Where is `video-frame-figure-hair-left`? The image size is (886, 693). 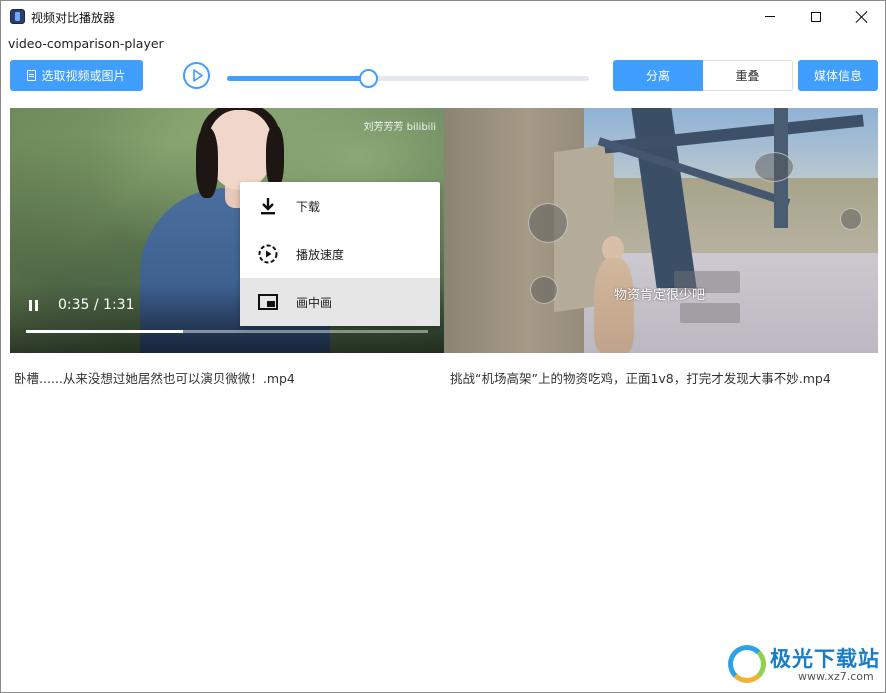 video-frame-figure-hair-left is located at coordinates (207, 163).